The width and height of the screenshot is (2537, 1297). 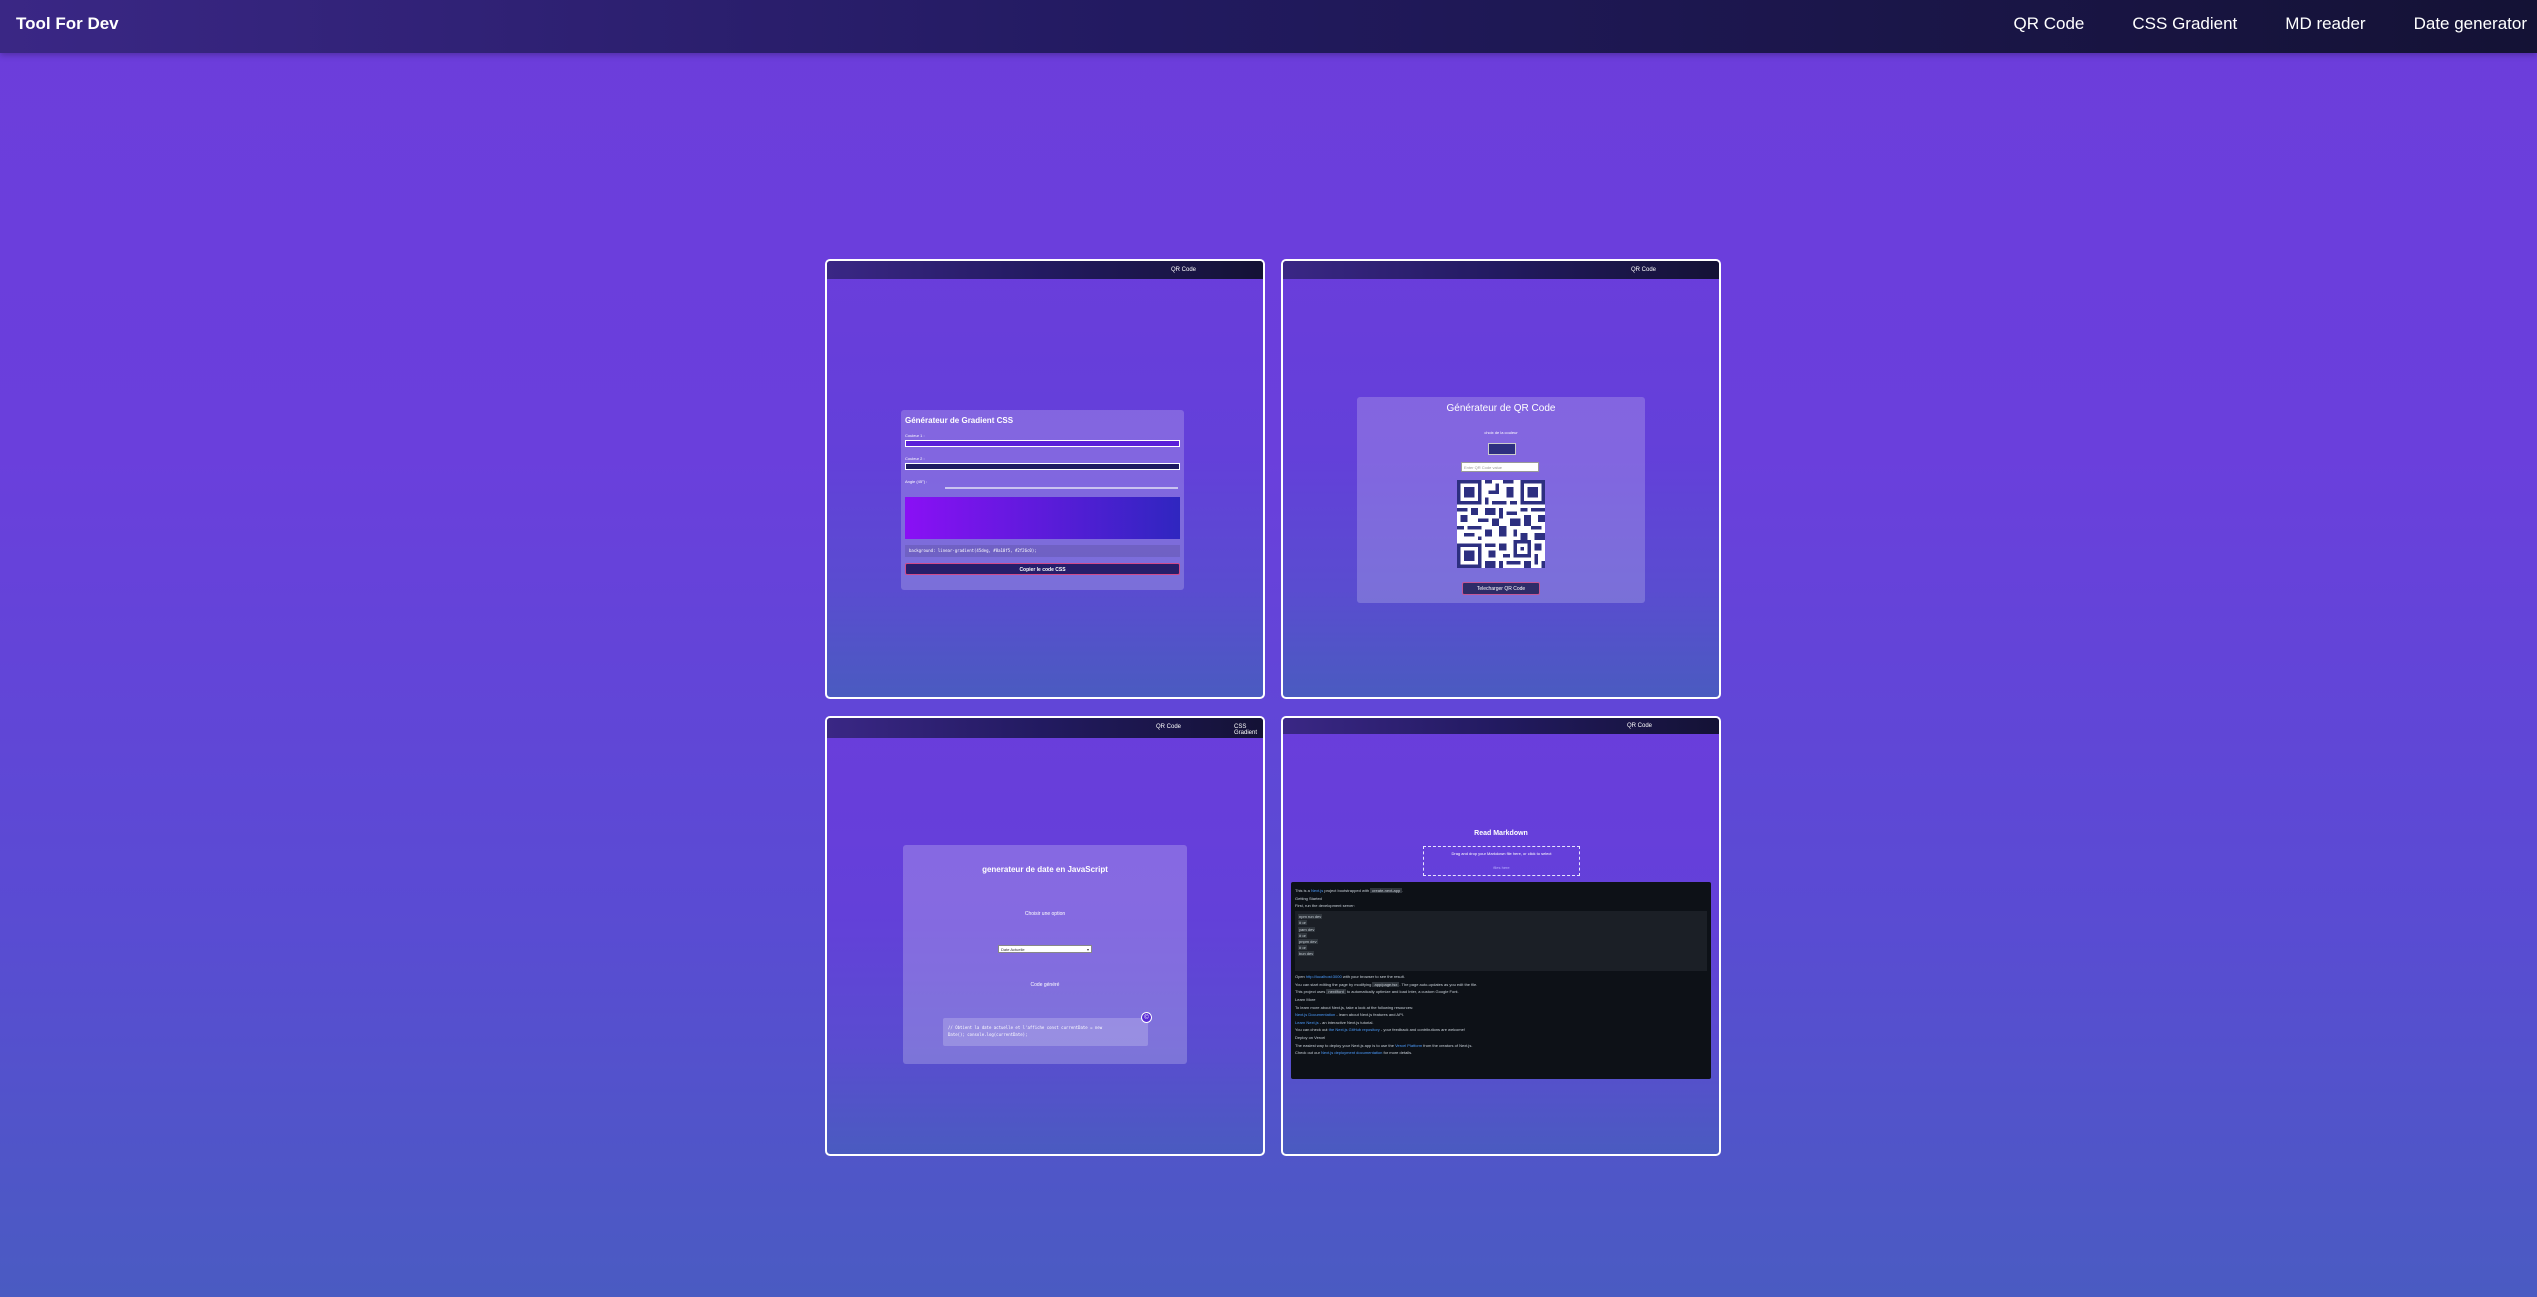 What do you see at coordinates (1325, 906) in the screenshot?
I see `doc-paragraph: First, run the development server:` at bounding box center [1325, 906].